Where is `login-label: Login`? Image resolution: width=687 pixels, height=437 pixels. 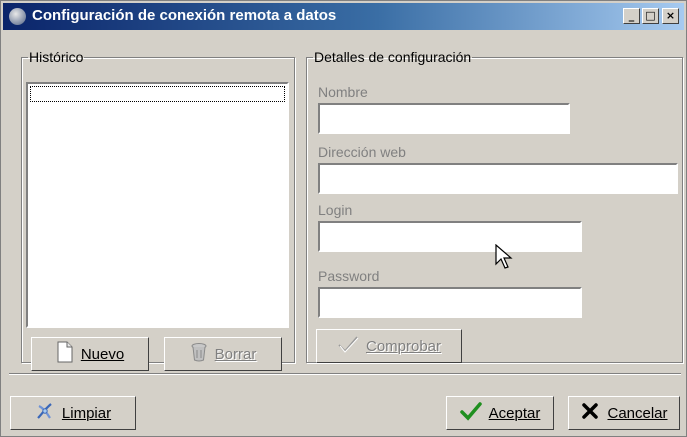
login-label: Login is located at coordinates (335, 210).